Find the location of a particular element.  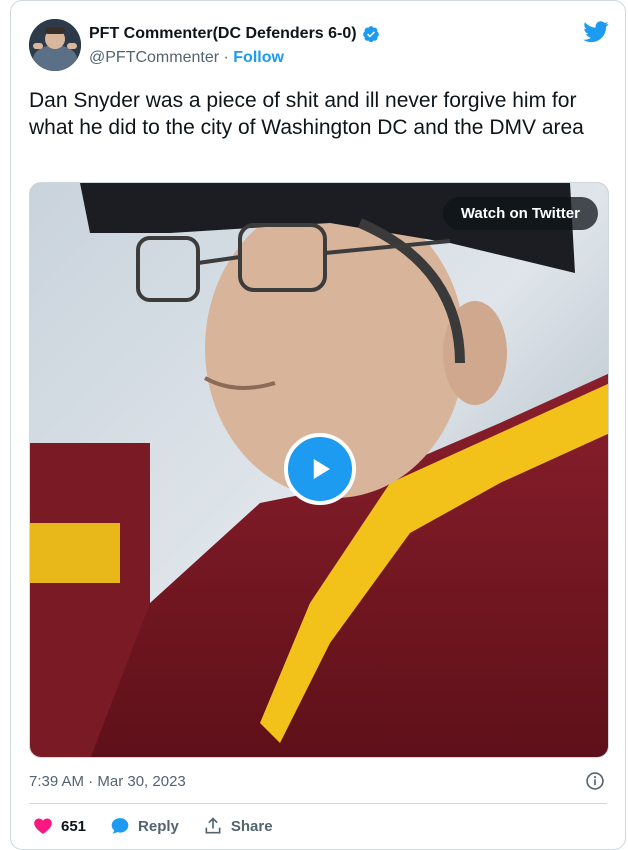

reply-button: Reply is located at coordinates (144, 826).